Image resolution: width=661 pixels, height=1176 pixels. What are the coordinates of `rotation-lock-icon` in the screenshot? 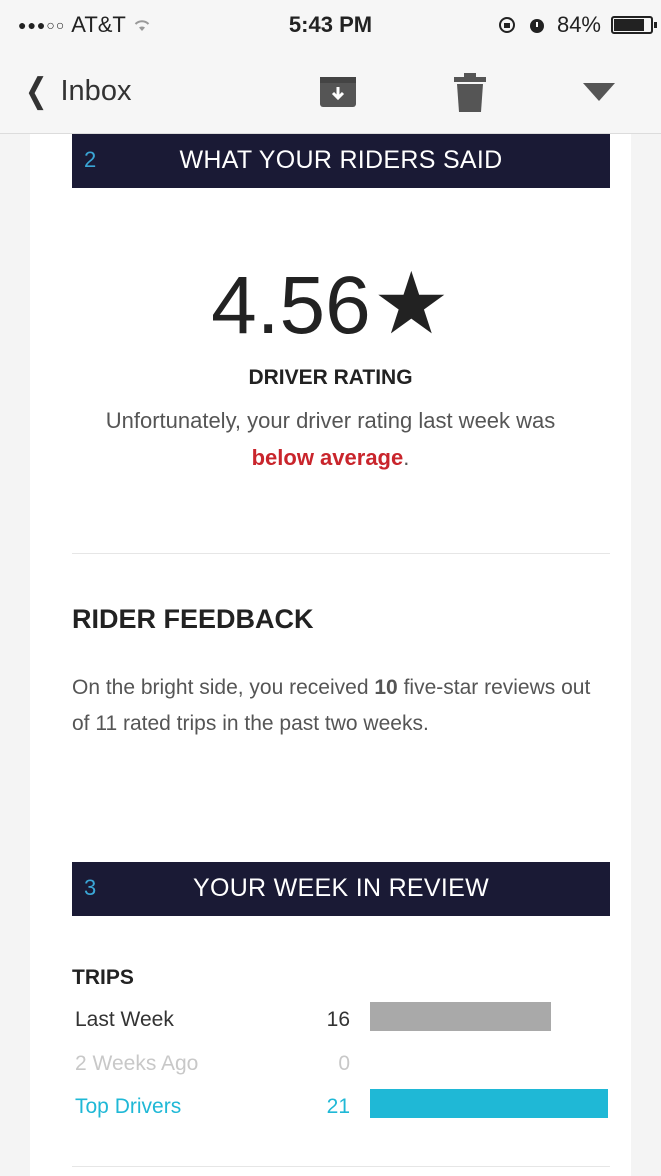 It's located at (506, 25).